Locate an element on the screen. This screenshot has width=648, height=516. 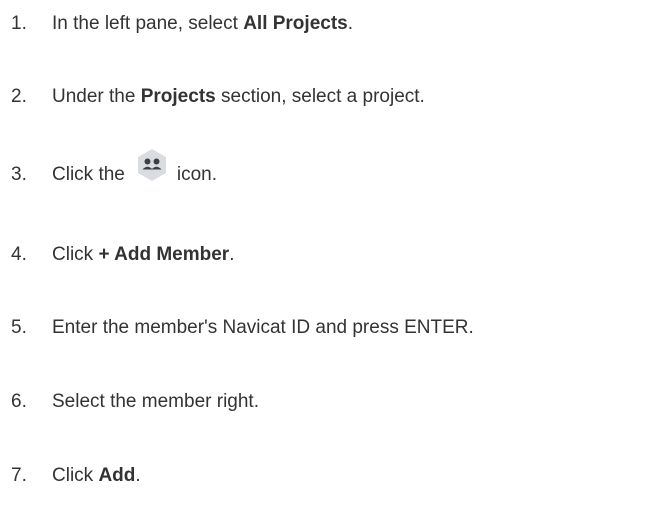
step-text: Click Add. is located at coordinates (96, 475).